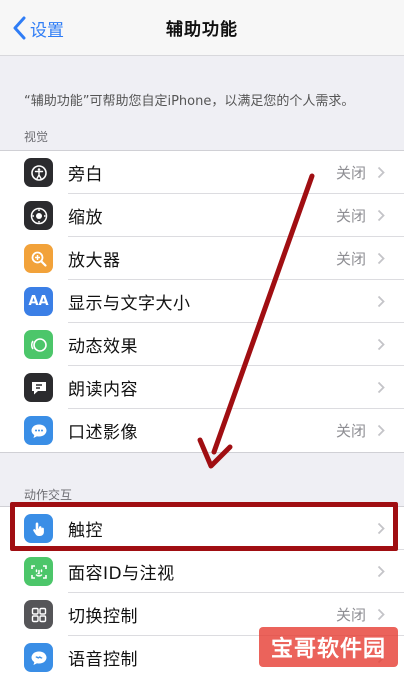 This screenshot has width=404, height=677. I want to click on spoken-content-icon, so click(38, 387).